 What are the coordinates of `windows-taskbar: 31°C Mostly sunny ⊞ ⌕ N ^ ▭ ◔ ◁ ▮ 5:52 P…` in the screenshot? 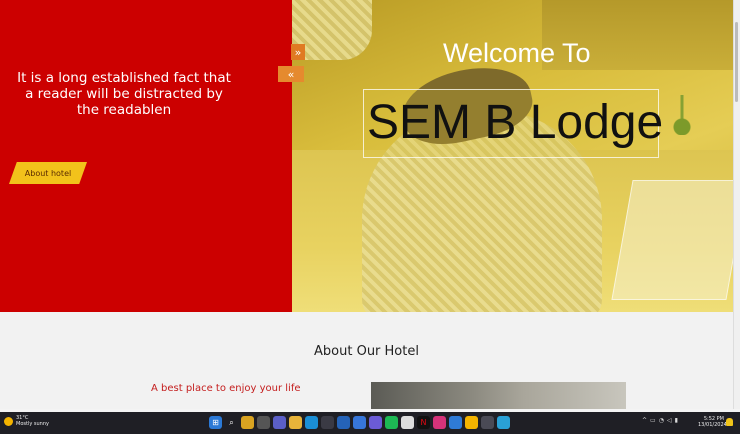 It's located at (370, 423).